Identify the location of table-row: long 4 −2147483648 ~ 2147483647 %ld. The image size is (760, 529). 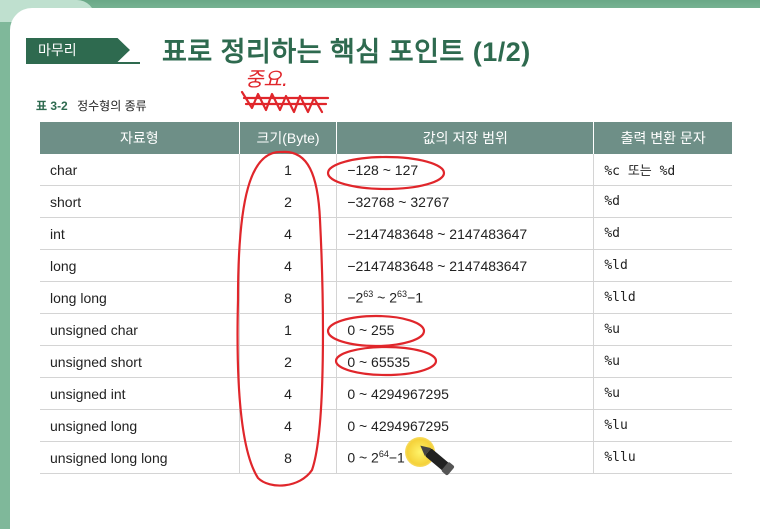
(386, 265).